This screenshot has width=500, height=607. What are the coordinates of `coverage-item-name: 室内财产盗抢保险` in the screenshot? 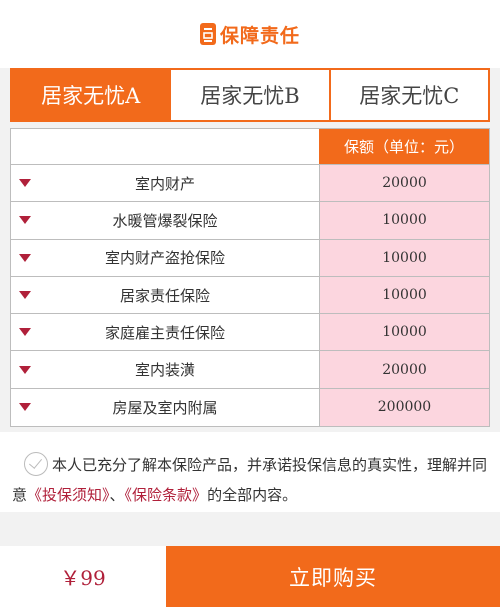 It's located at (164, 258).